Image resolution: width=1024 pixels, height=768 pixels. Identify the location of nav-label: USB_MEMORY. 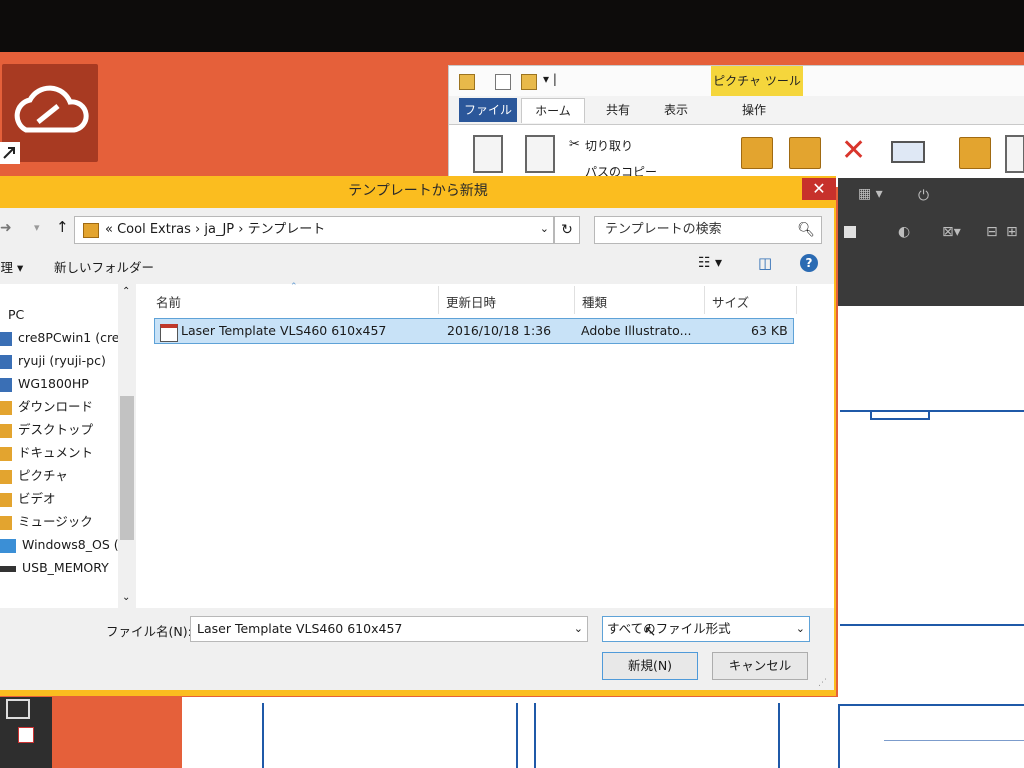
(65, 567).